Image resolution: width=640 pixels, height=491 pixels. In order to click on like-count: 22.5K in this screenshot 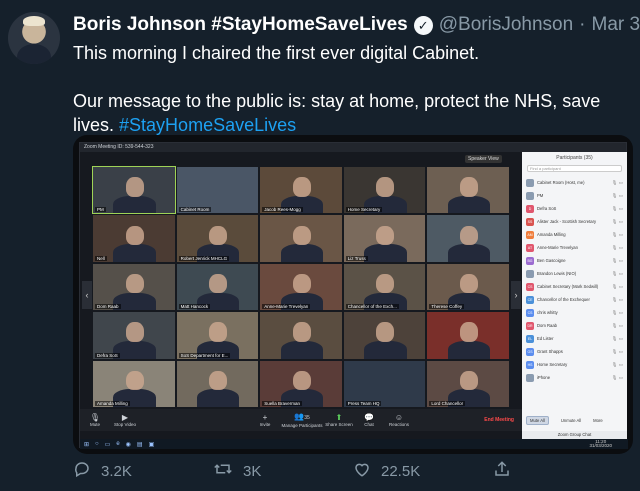, I will do `click(401, 471)`.